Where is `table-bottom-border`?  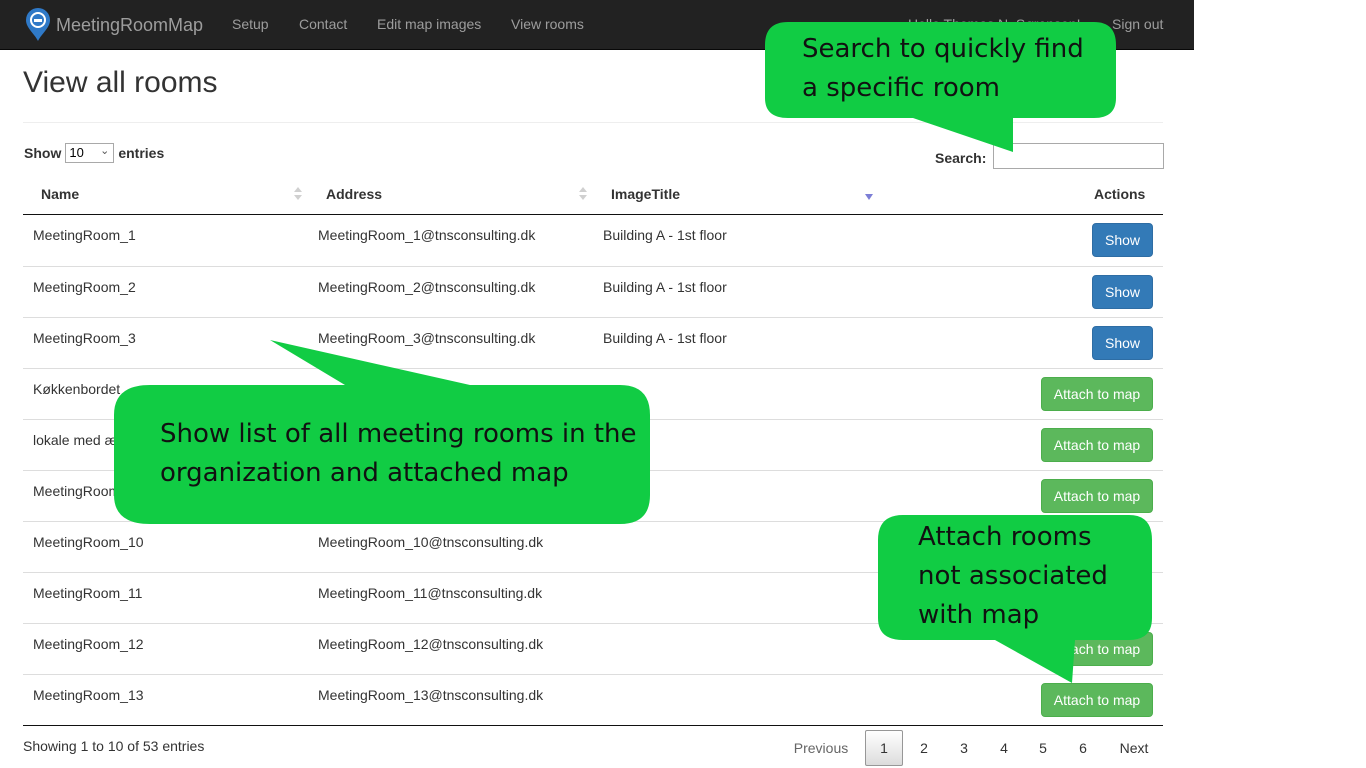
table-bottom-border is located at coordinates (593, 725).